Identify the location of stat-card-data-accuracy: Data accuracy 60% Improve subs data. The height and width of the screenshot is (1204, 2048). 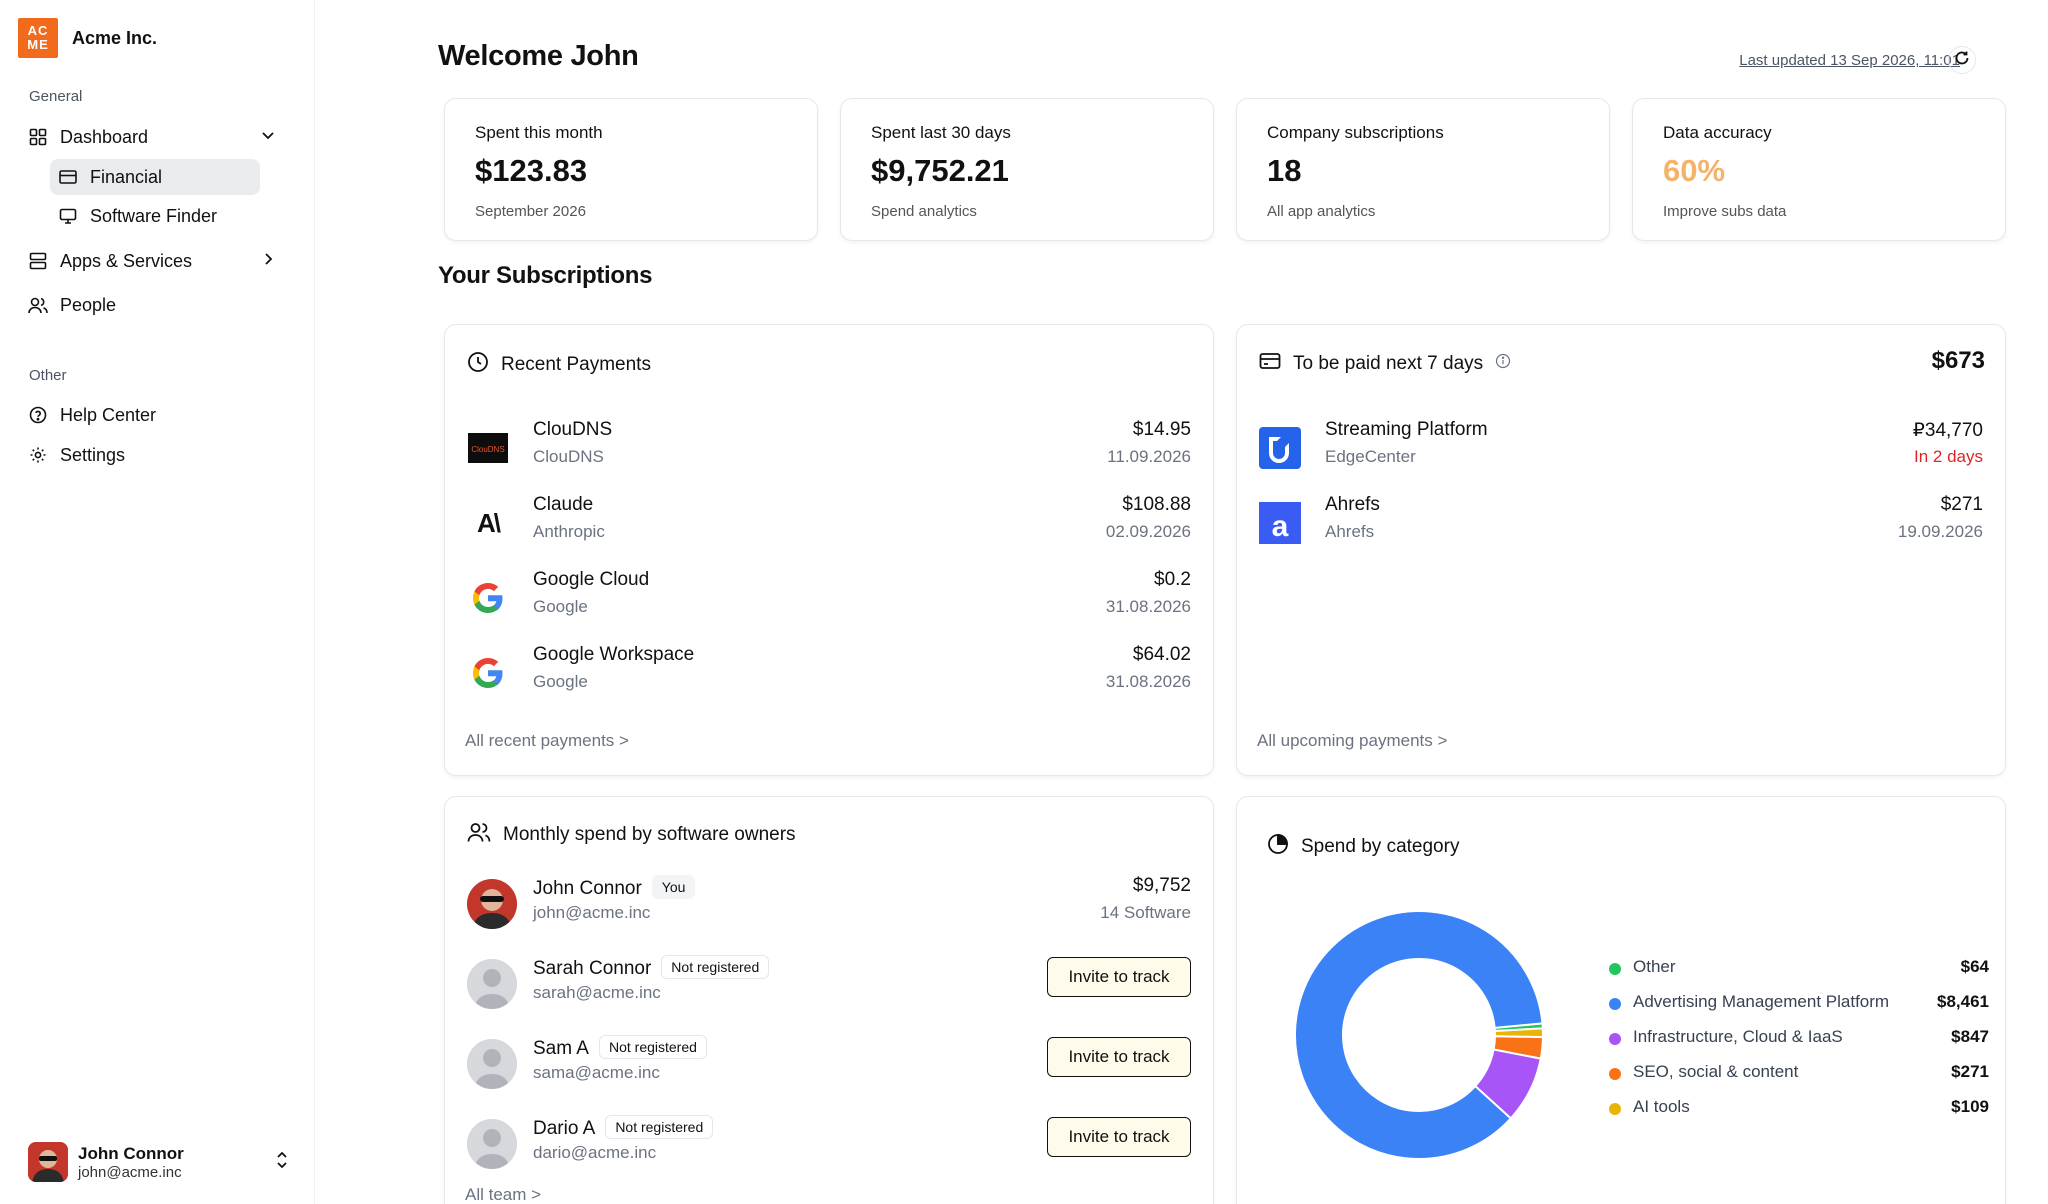
(1819, 169).